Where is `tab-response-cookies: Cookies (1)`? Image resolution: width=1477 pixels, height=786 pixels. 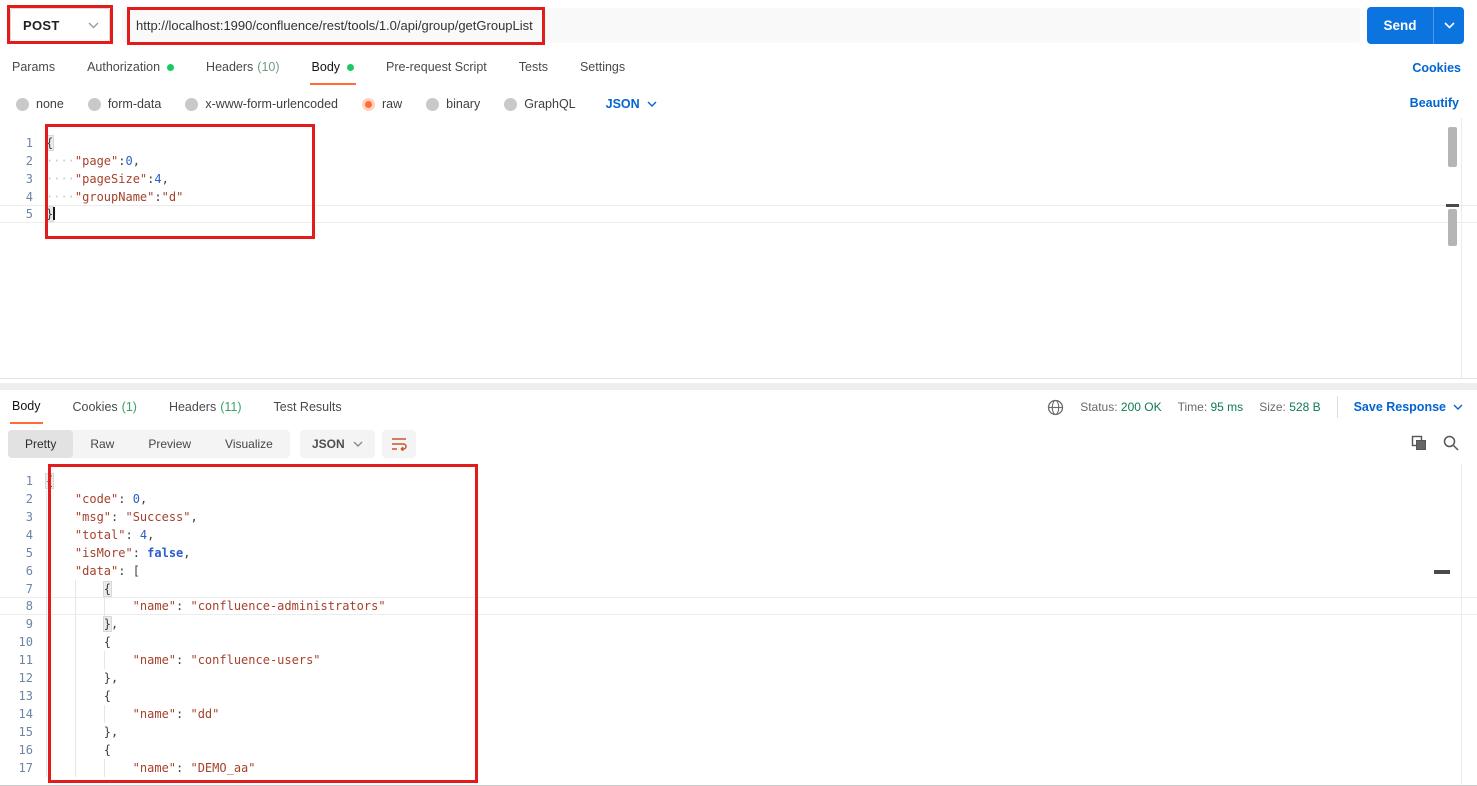 tab-response-cookies: Cookies (1) is located at coordinates (105, 408).